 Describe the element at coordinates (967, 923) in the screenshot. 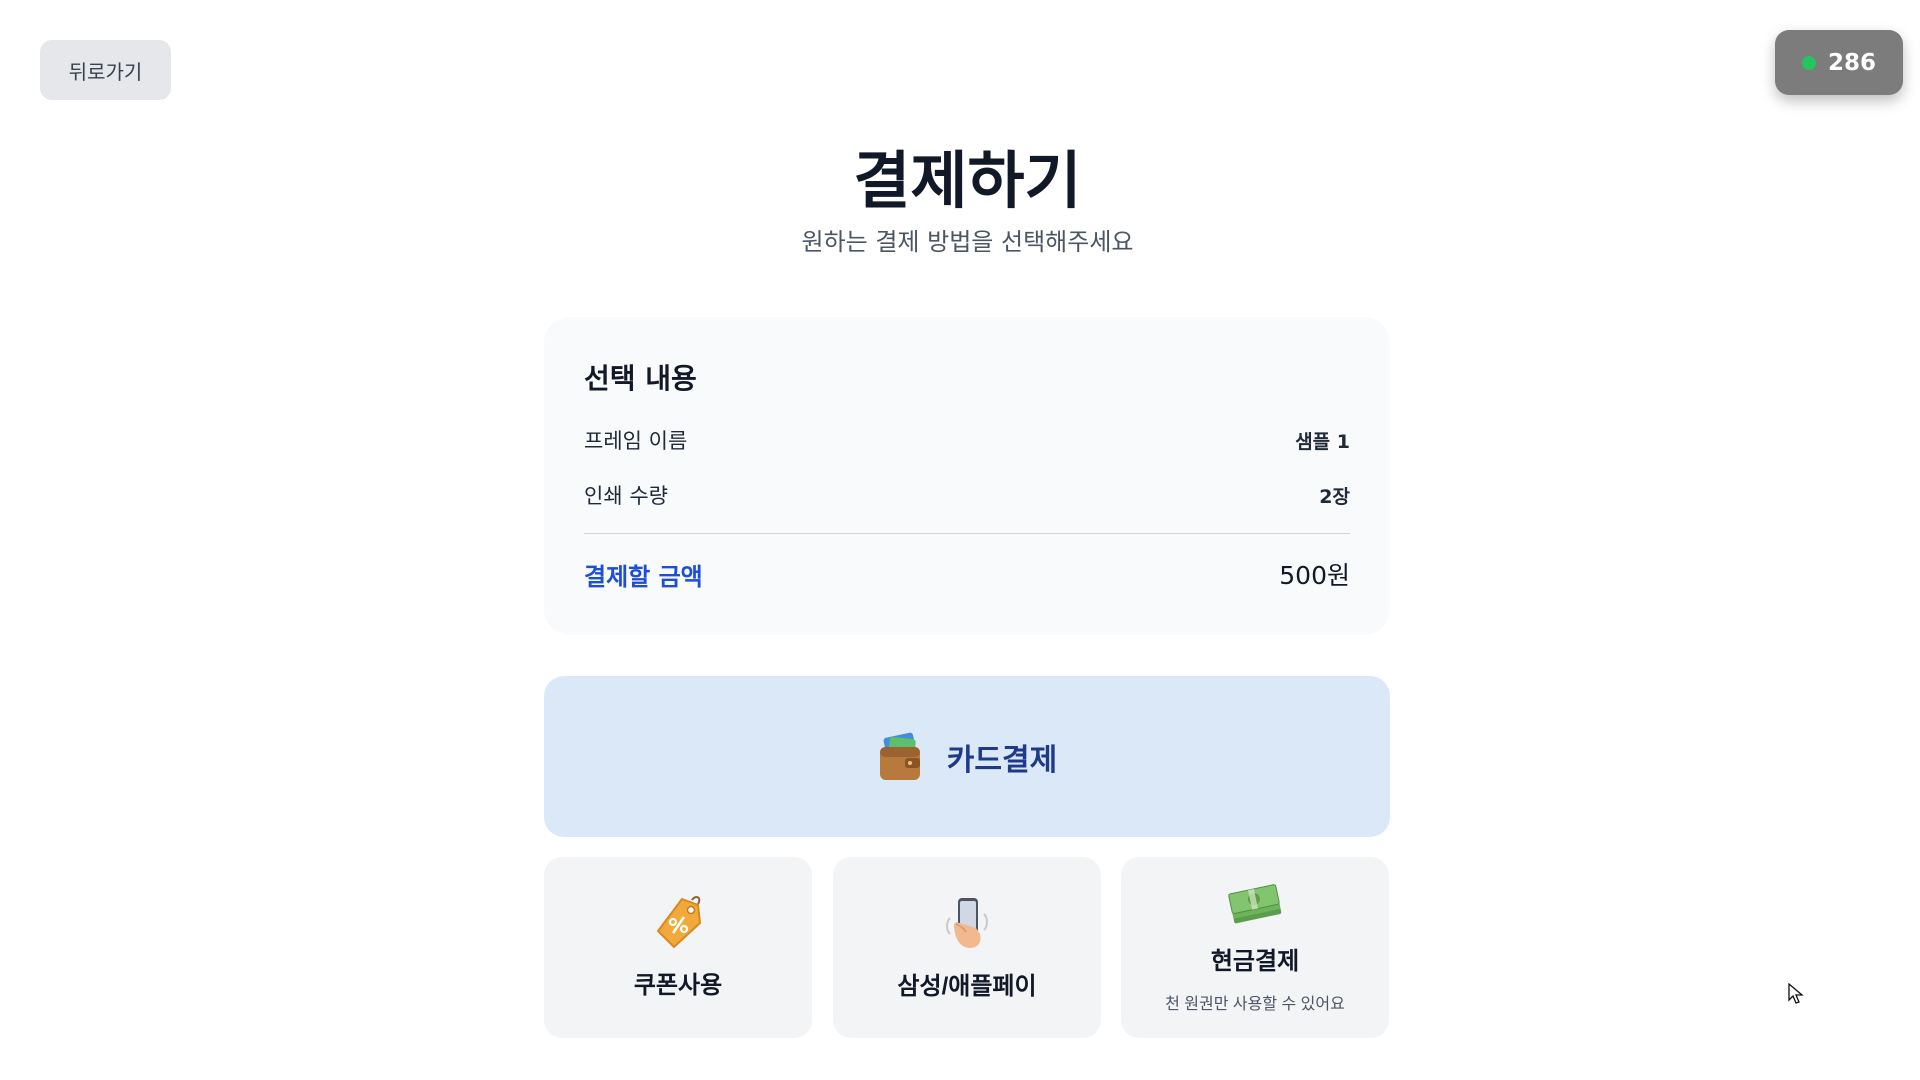

I see `mobile-phone-icon` at that location.